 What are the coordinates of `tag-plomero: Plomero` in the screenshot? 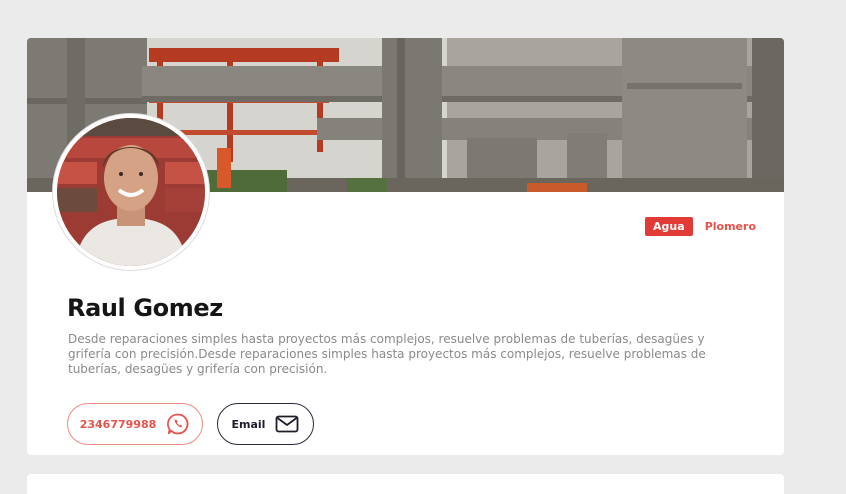 It's located at (730, 226).